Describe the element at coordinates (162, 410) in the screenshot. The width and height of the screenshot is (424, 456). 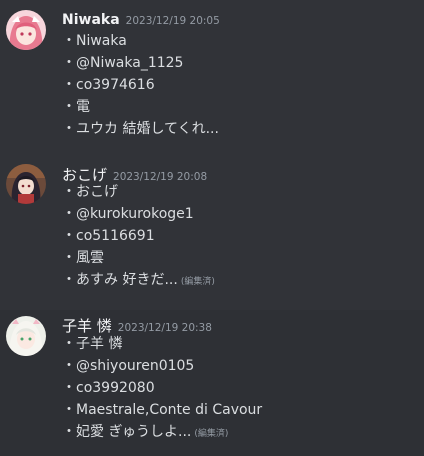
I see `message-line: ・Maestrale,Conte di Cavour` at that location.